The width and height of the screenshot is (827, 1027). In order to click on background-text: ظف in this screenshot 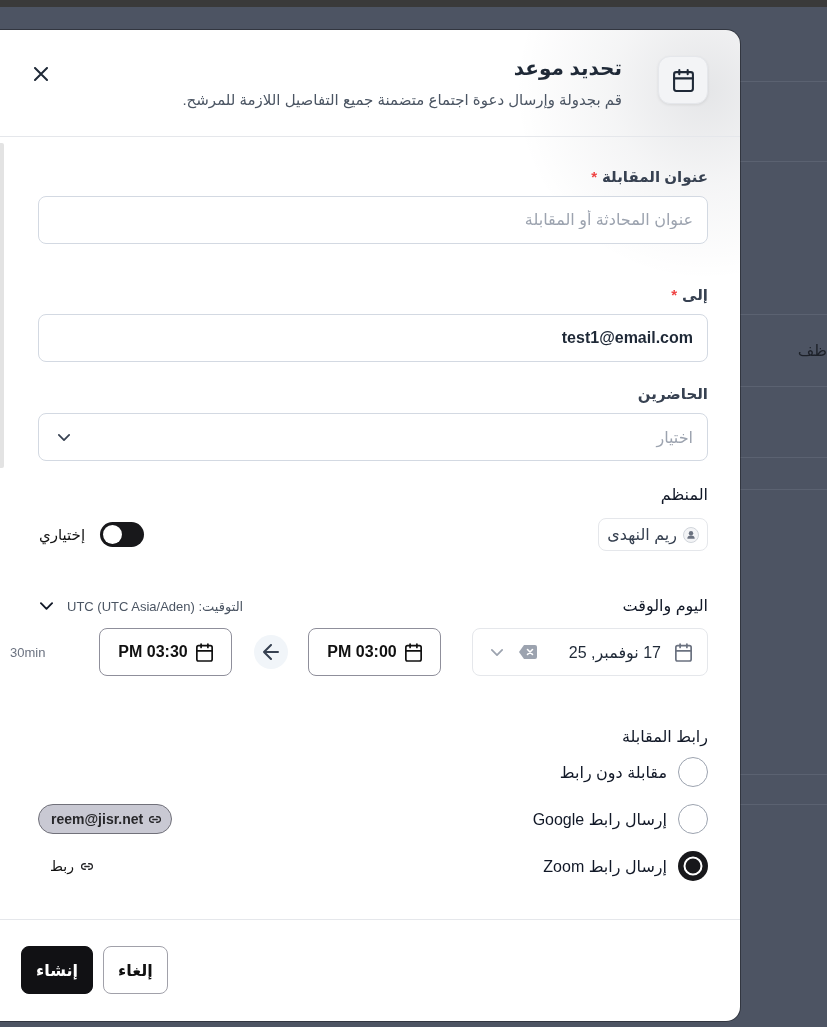, I will do `click(812, 350)`.